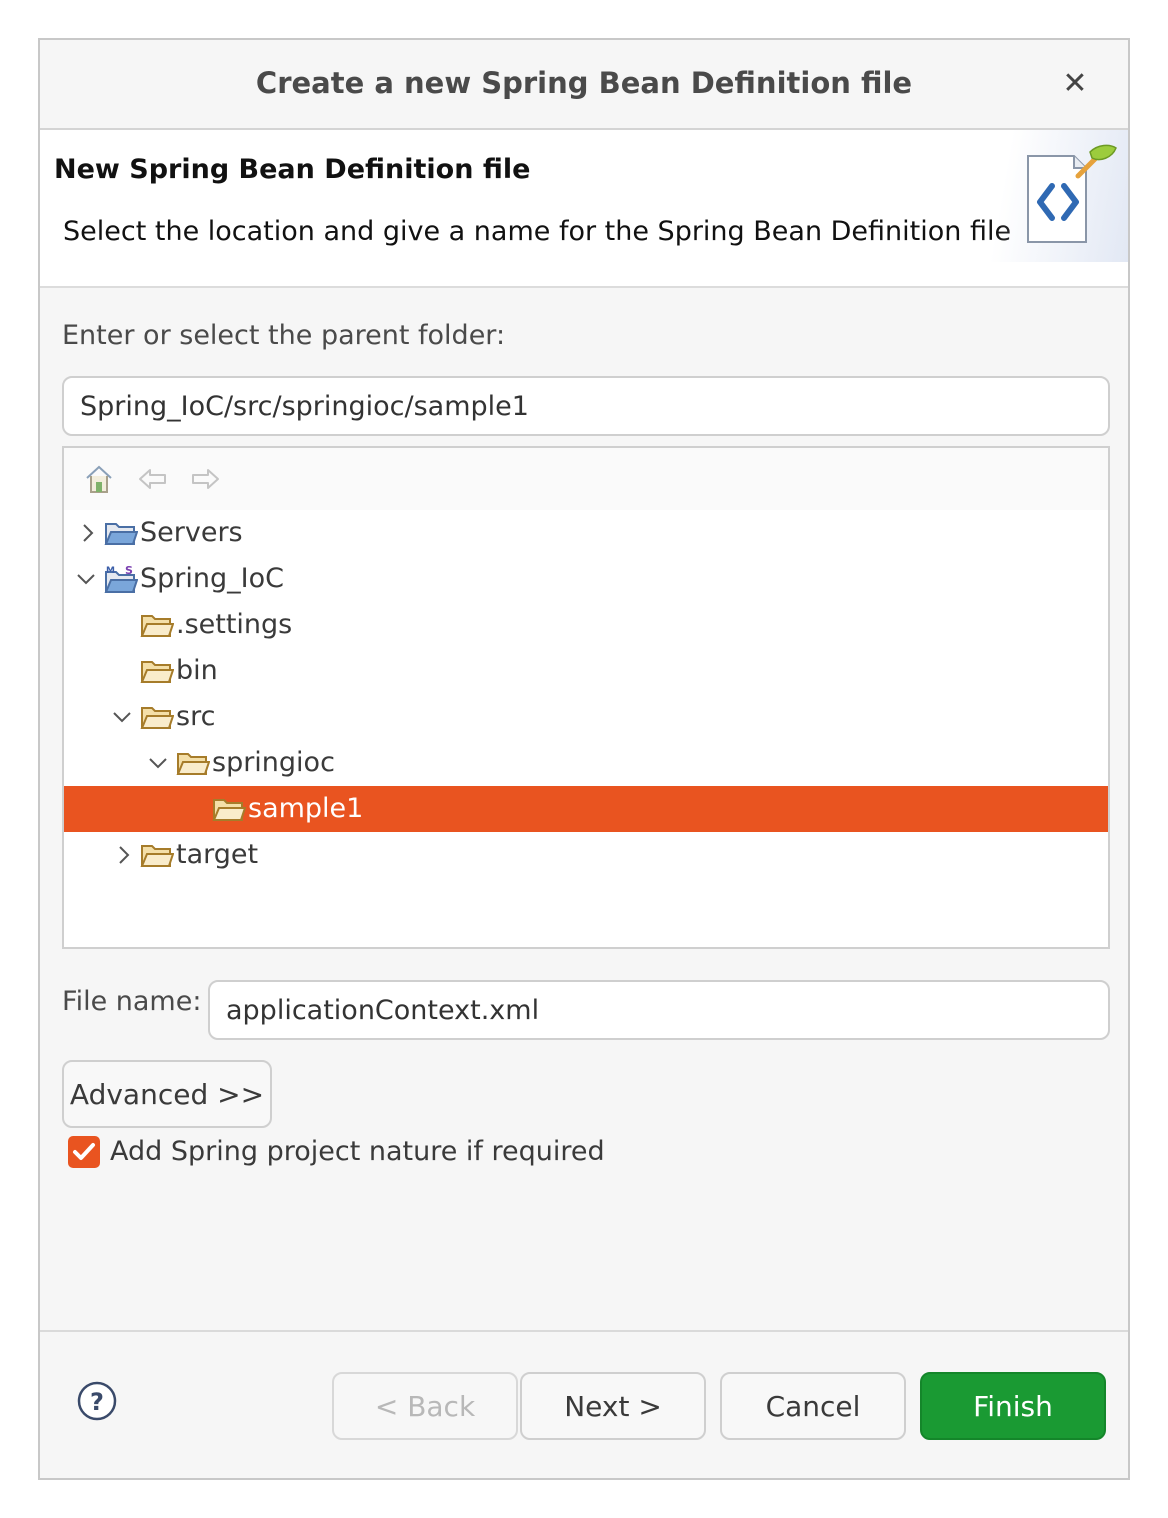  I want to click on tree-item-label: Servers, so click(191, 532).